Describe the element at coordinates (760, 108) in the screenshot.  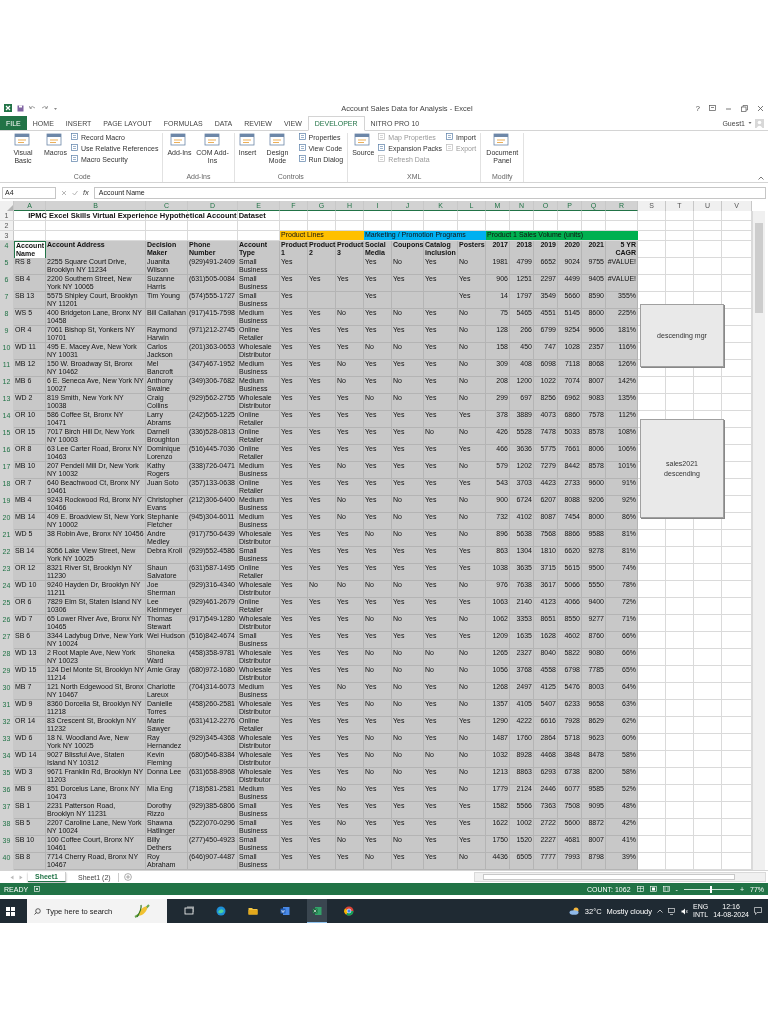
I see `close-icon` at that location.